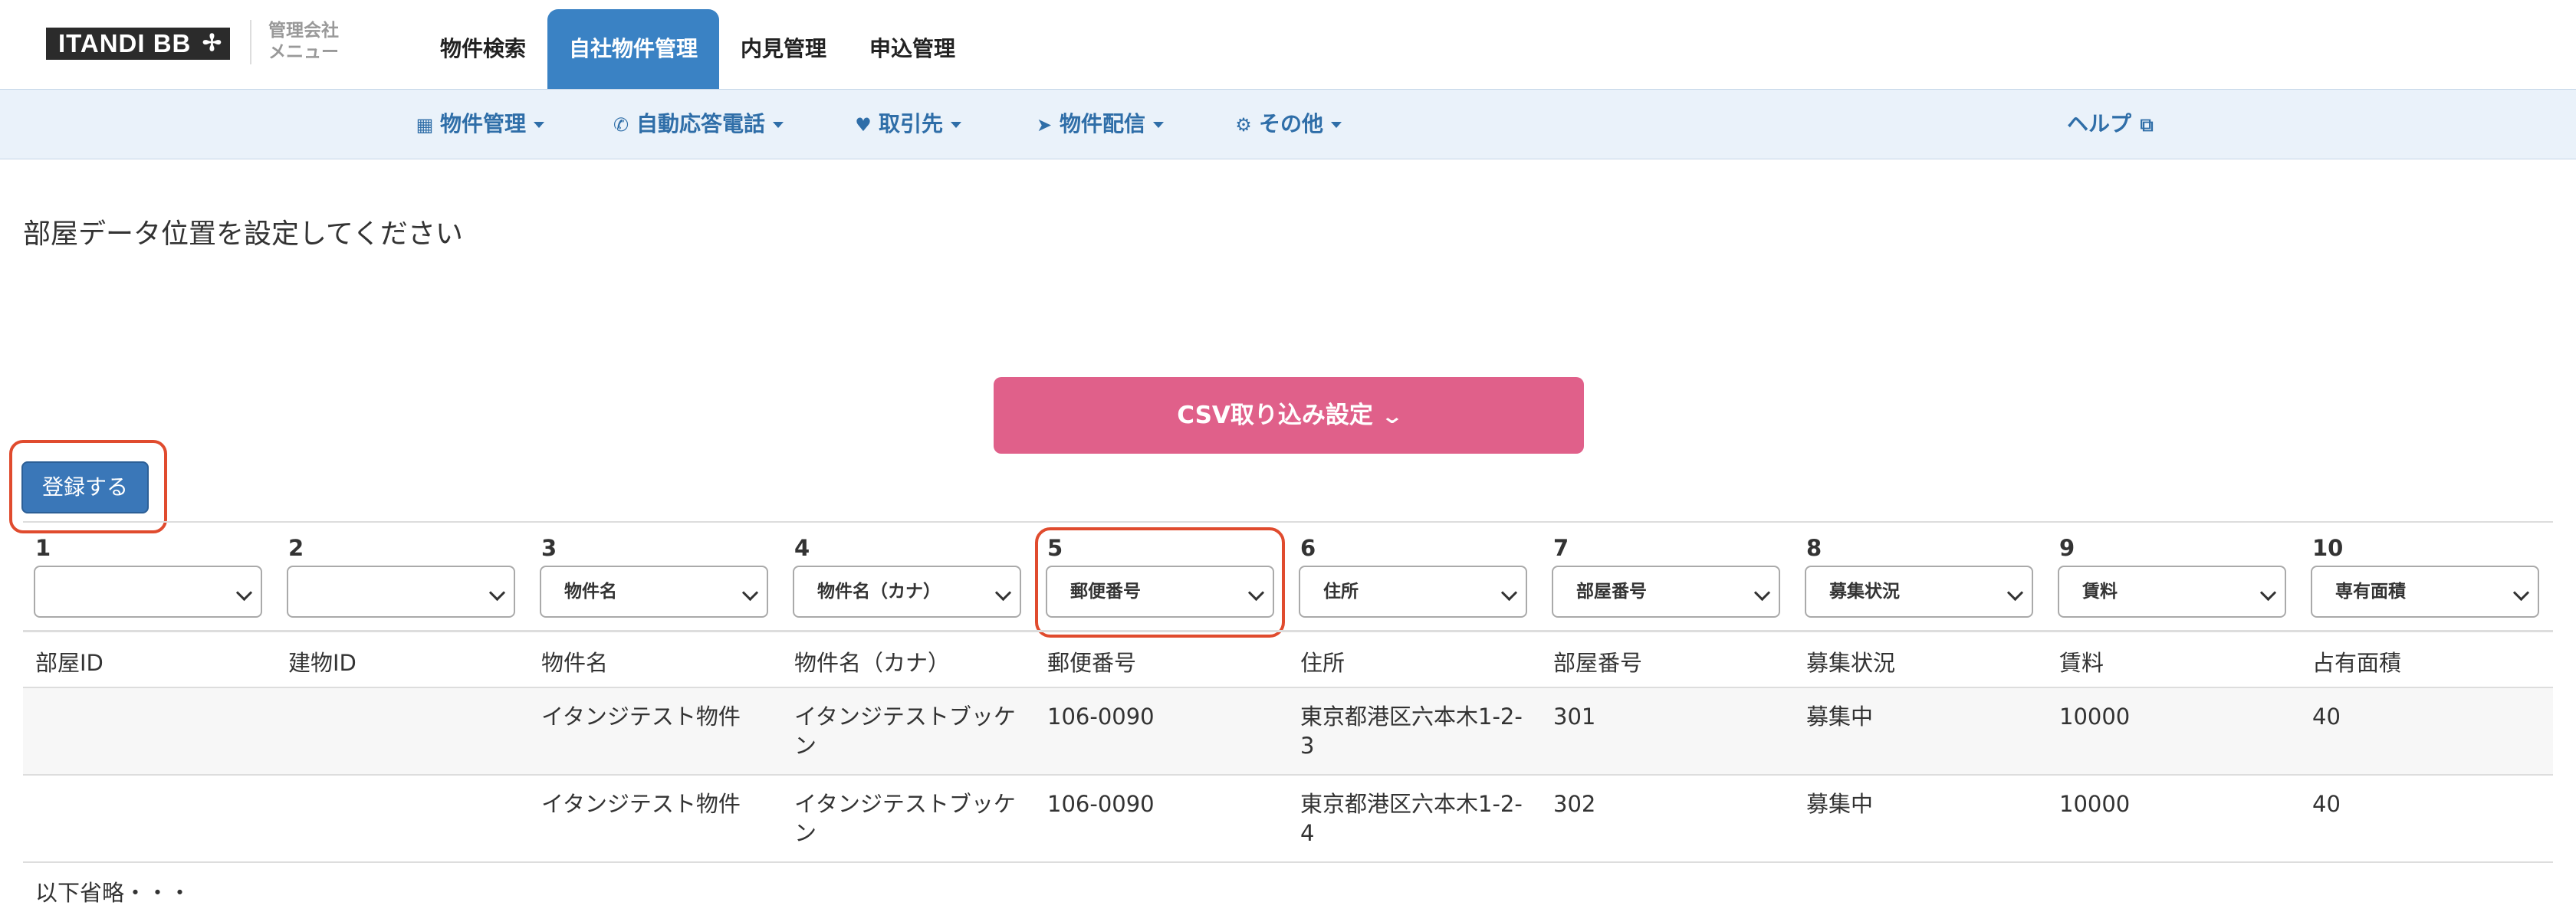  Describe the element at coordinates (1288, 631) in the screenshot. I see `table-top-border` at that location.